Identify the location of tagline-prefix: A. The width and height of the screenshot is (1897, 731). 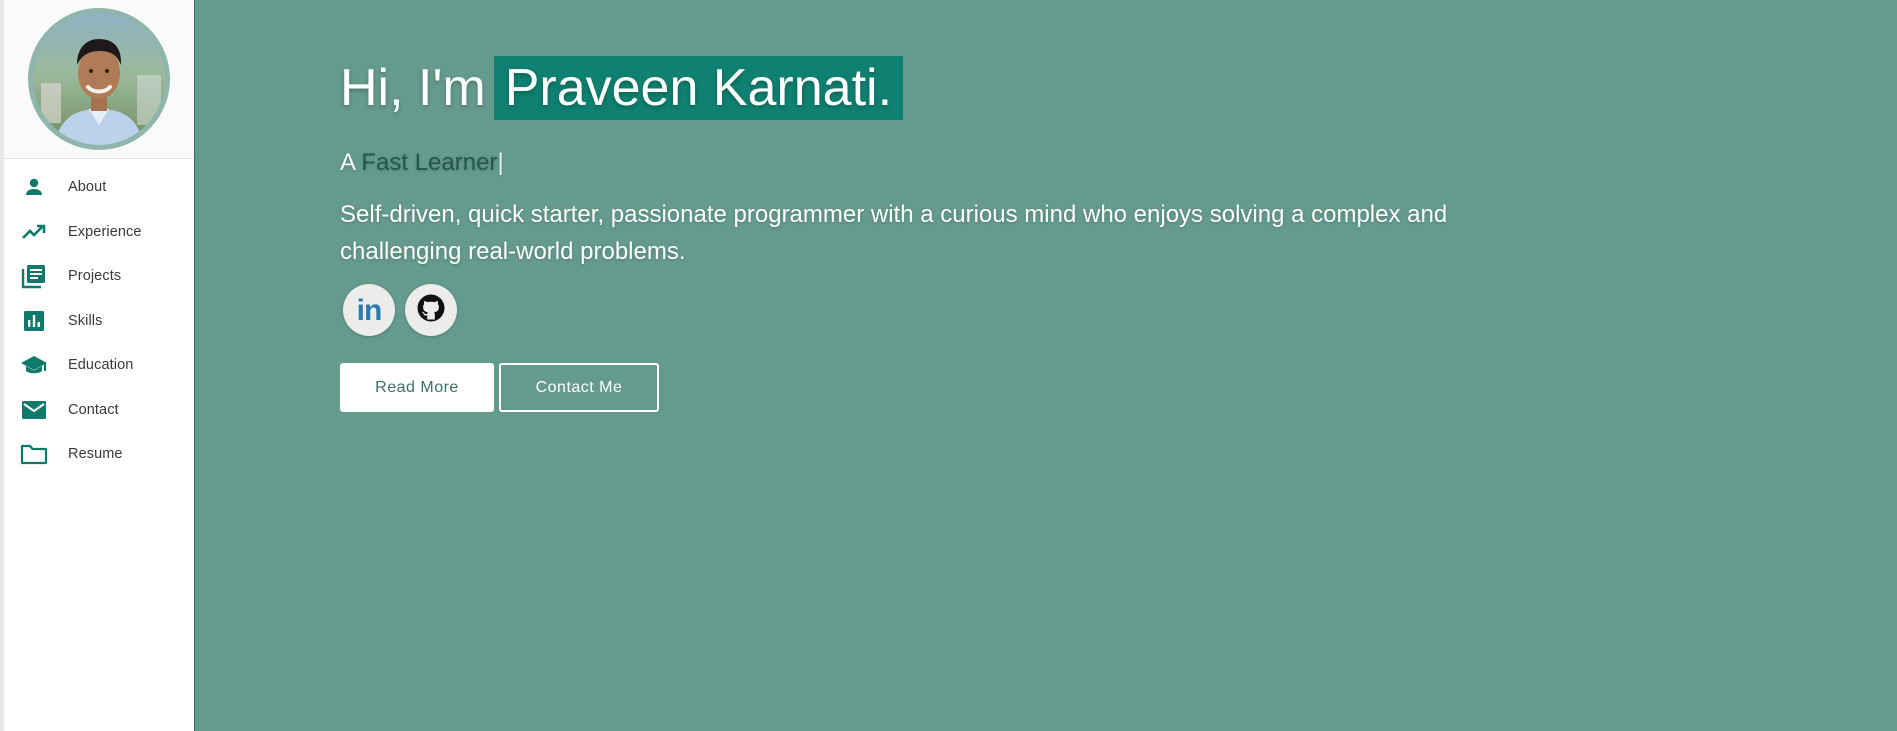
(347, 162).